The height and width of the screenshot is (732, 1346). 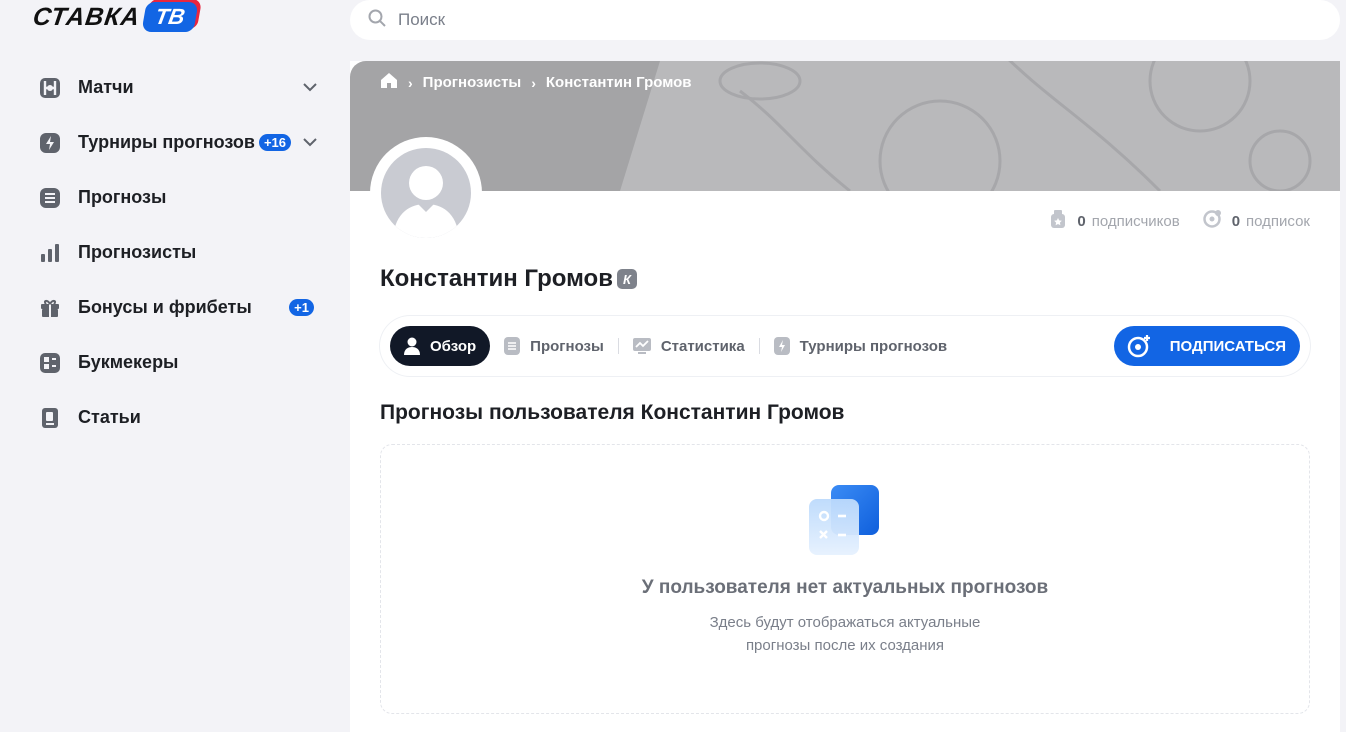 I want to click on sidebar-item-predictions: Прогнозы, so click(x=178, y=197).